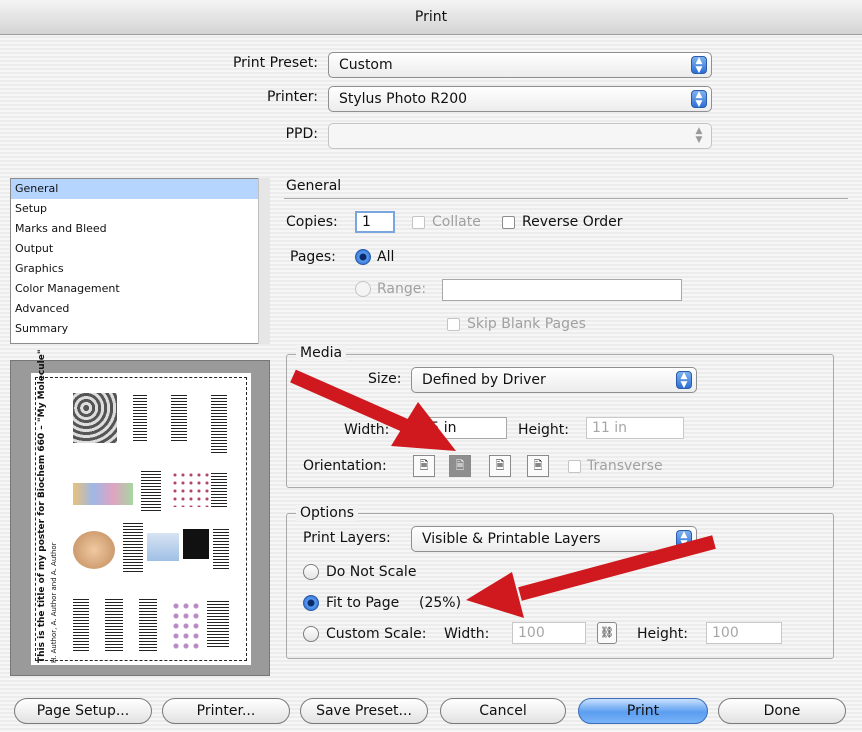 The width and height of the screenshot is (862, 732). I want to click on options-group-title: Options, so click(327, 513).